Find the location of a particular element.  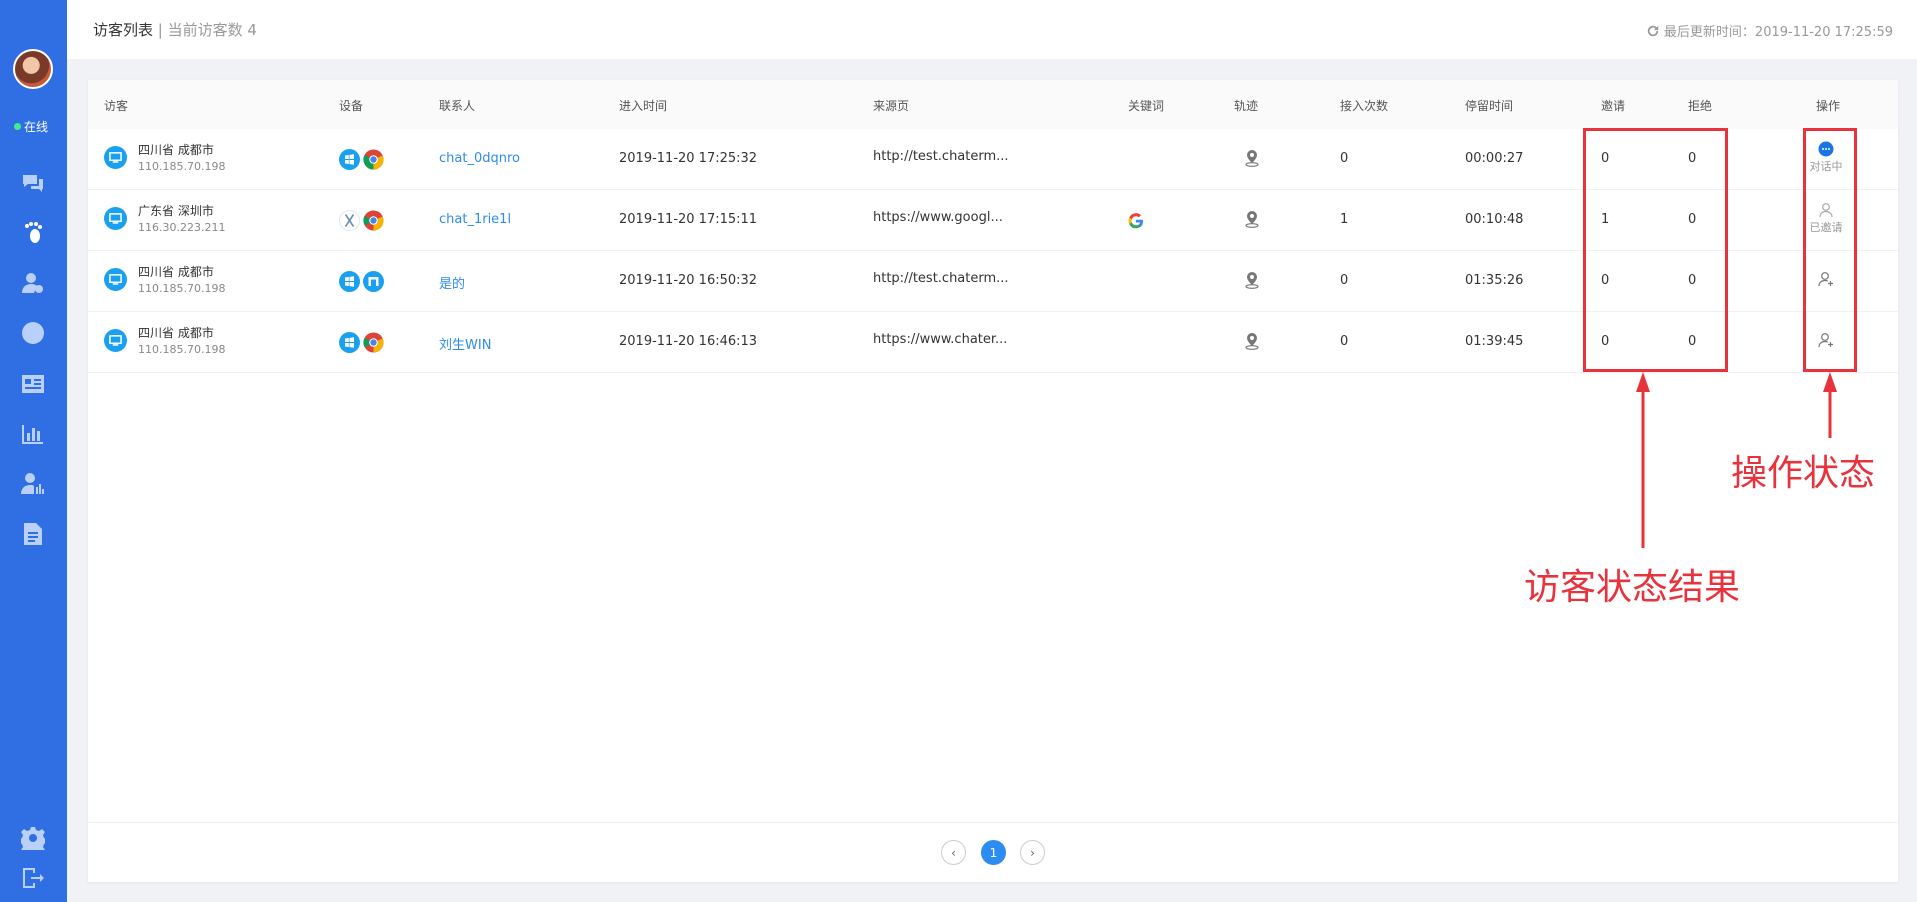

sidebar: 在线 is located at coordinates (33, 451).